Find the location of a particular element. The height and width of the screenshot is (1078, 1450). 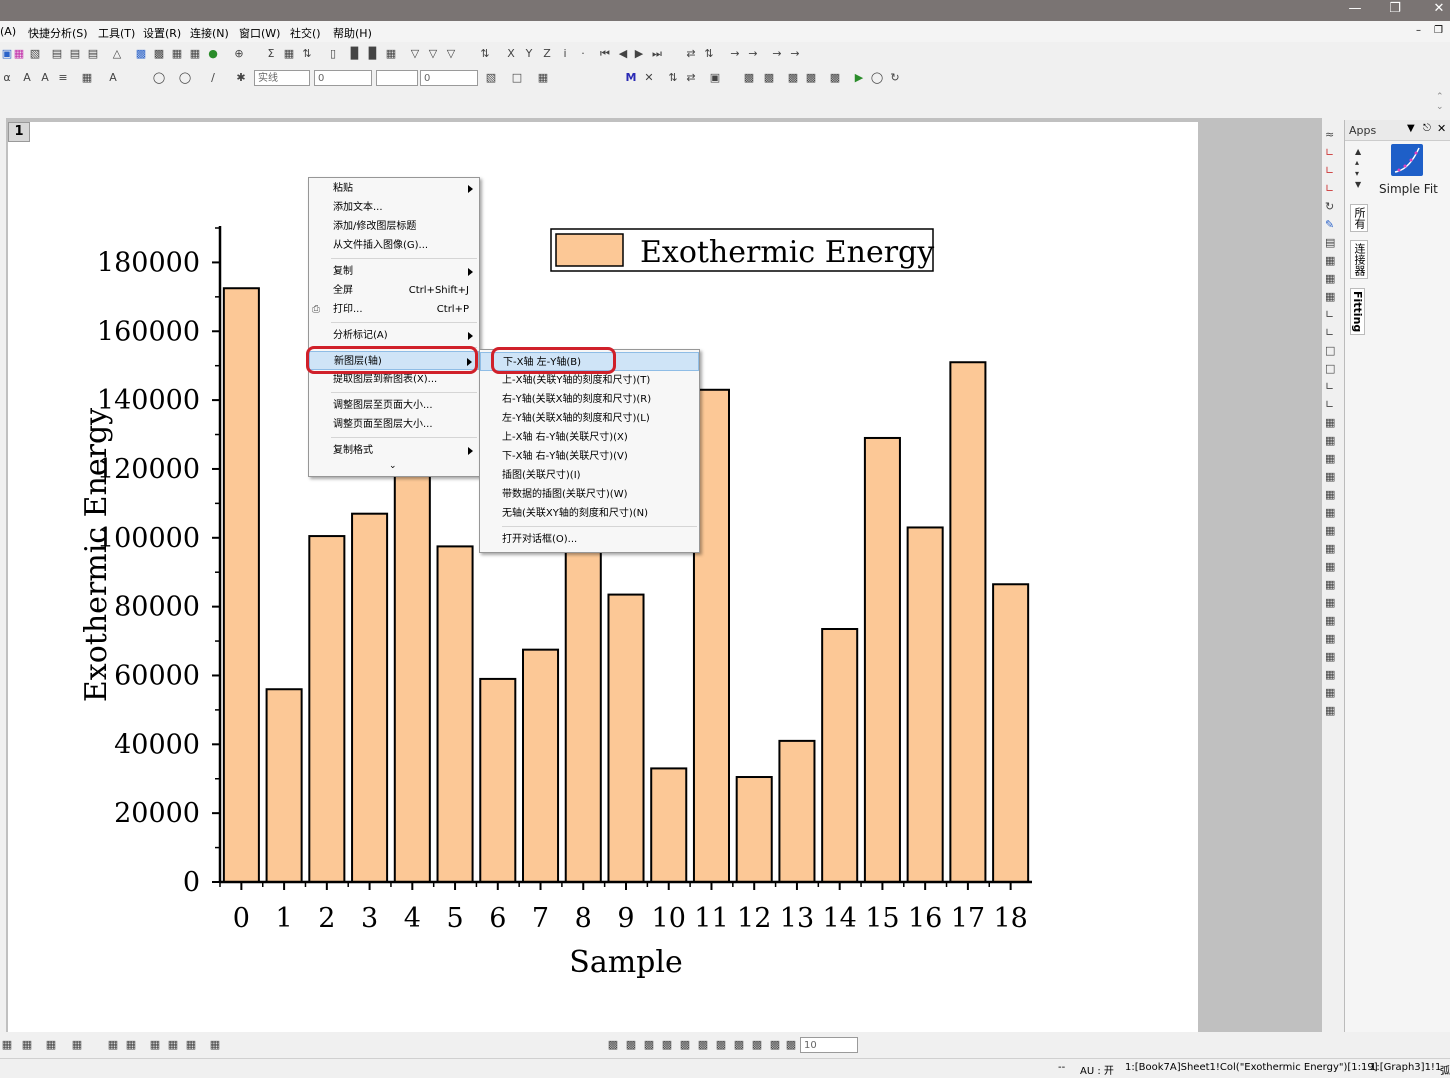

scale-icon: ≈ is located at coordinates (1330, 135).